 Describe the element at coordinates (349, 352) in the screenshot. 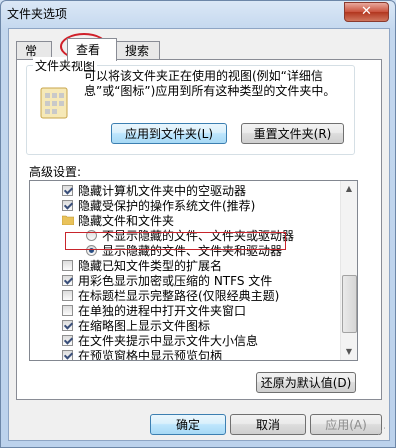

I see `scroll-down-icon: ▼` at that location.